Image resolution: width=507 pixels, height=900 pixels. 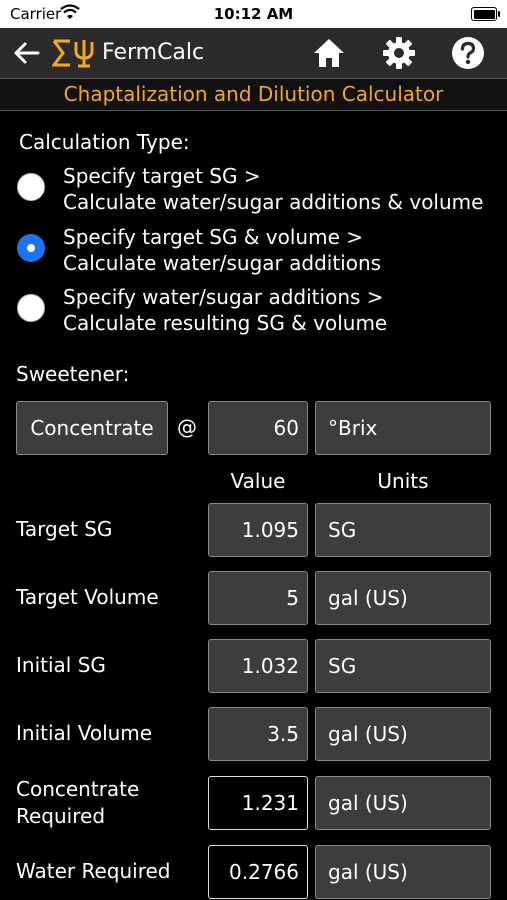 I want to click on target-volume-unit-select: gal (US), so click(x=403, y=598).